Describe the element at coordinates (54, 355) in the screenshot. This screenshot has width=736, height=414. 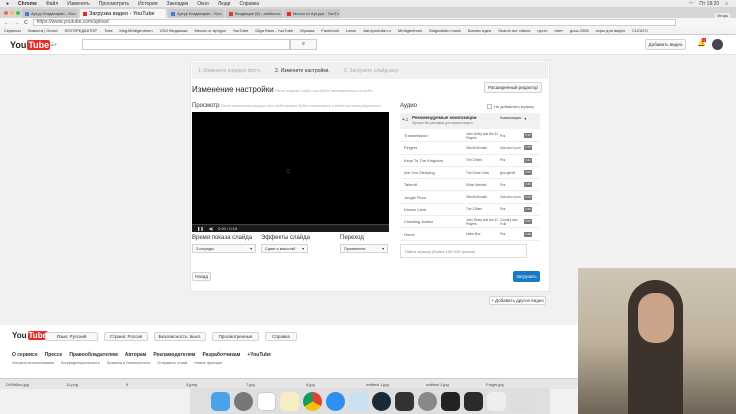
I see `footer-link: Прессе` at that location.